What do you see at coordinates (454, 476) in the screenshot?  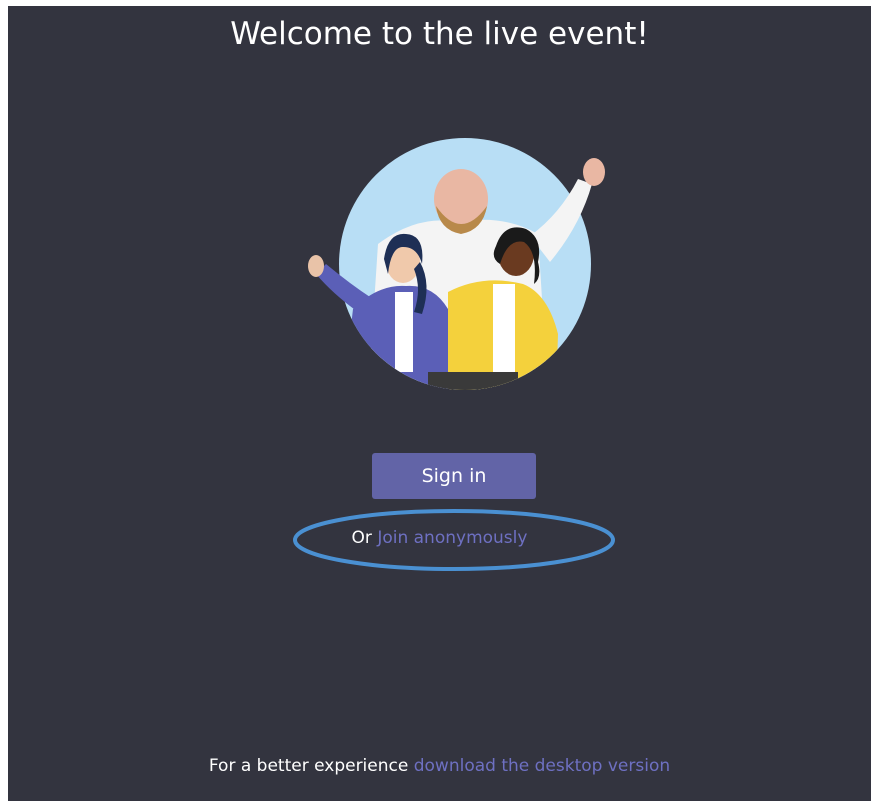 I see `sign-in-button: Sign in` at bounding box center [454, 476].